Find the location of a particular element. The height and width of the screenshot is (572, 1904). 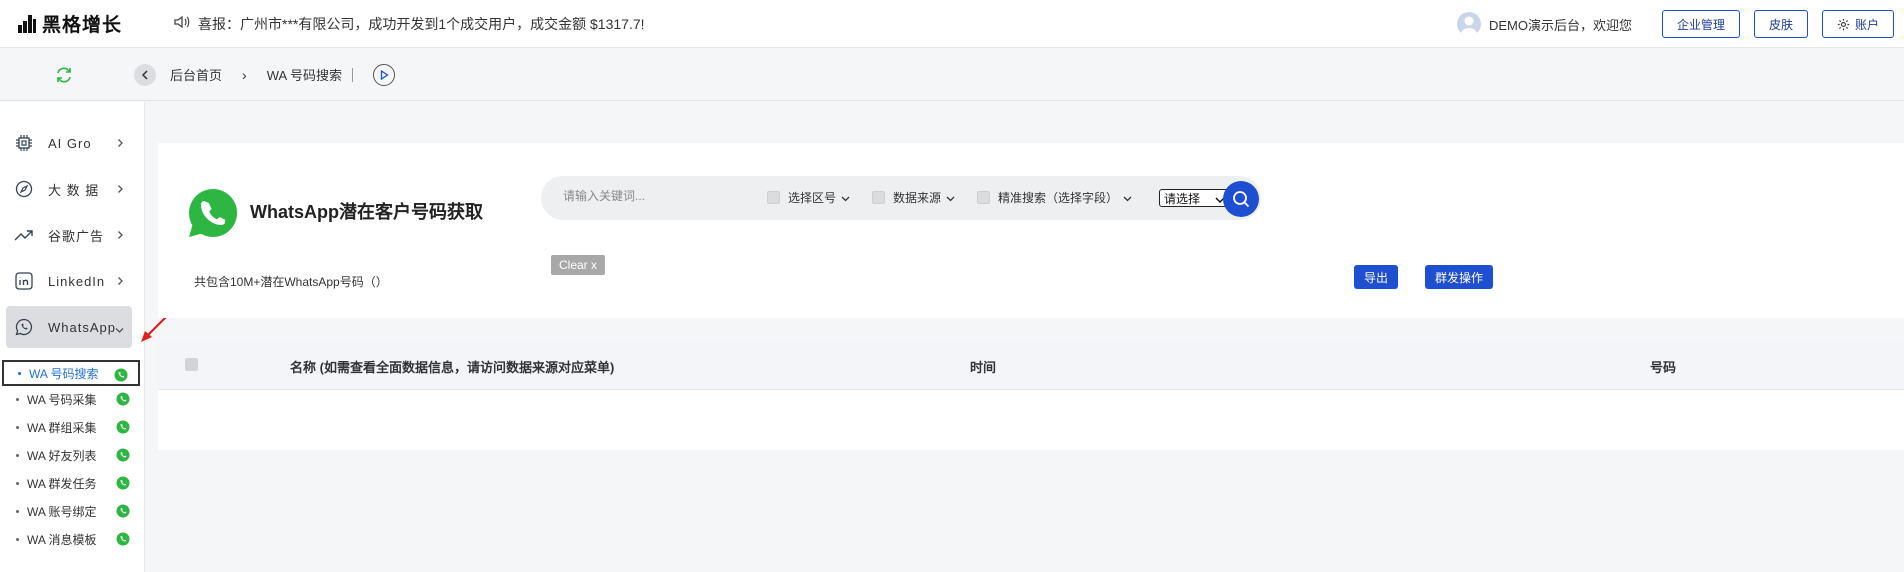

account-button: 账户 is located at coordinates (1857, 24).